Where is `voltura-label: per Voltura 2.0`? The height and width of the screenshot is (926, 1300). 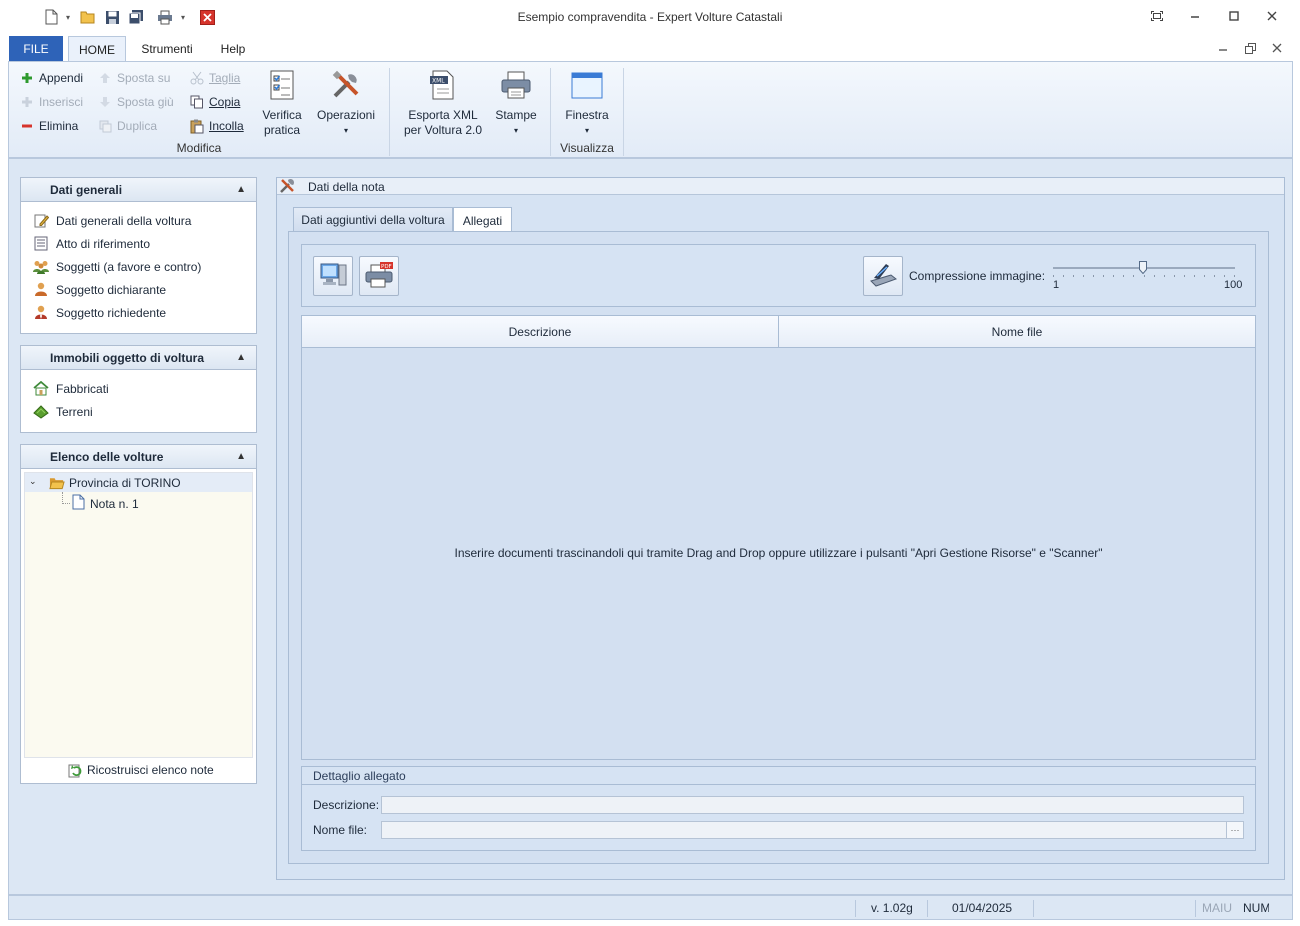
voltura-label: per Voltura 2.0 is located at coordinates (443, 130).